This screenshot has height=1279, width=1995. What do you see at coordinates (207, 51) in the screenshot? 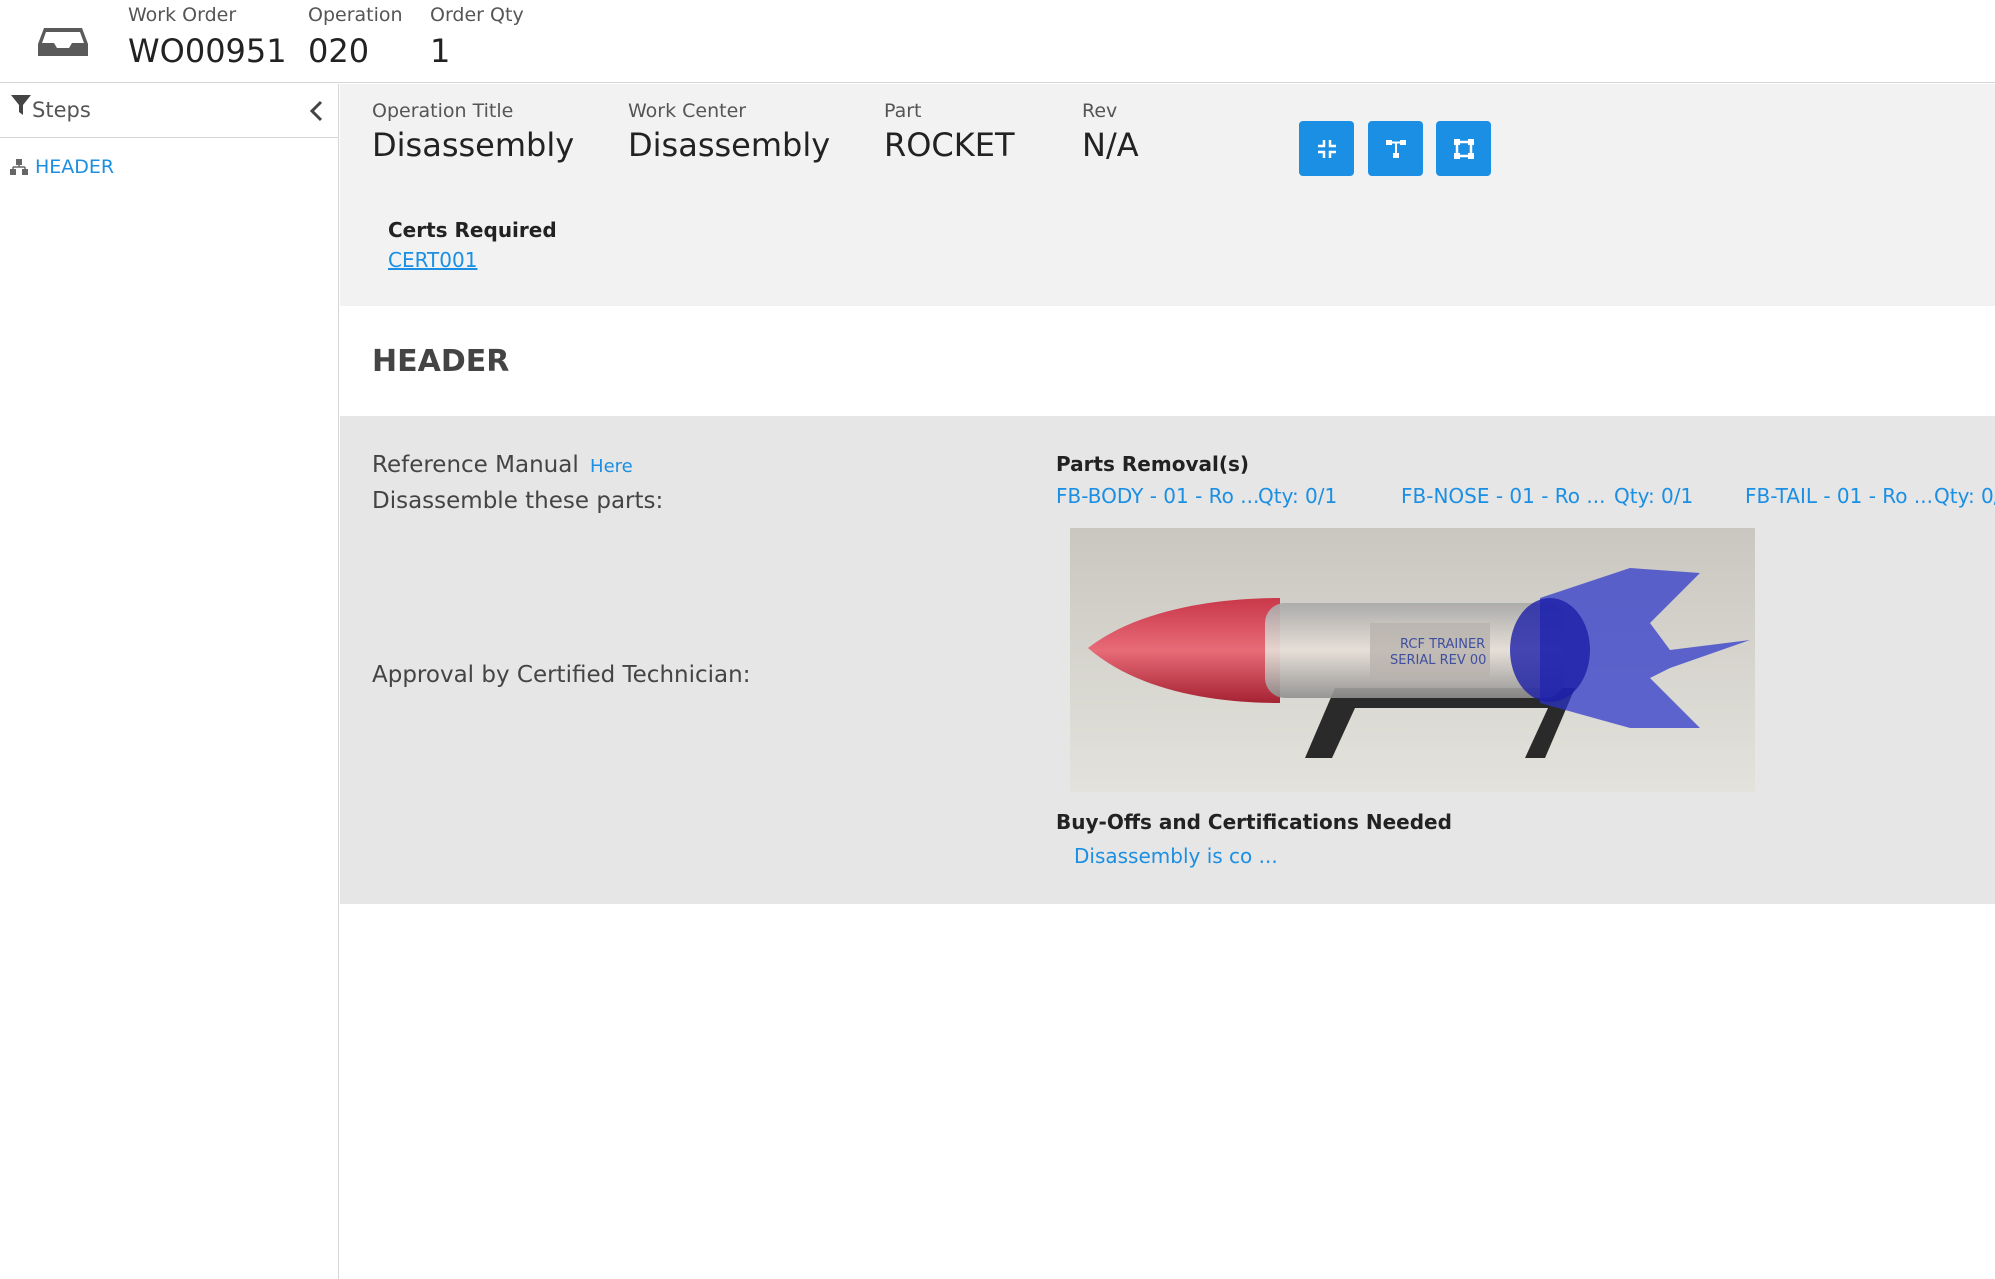
I see `work-order-value: WO00951` at bounding box center [207, 51].